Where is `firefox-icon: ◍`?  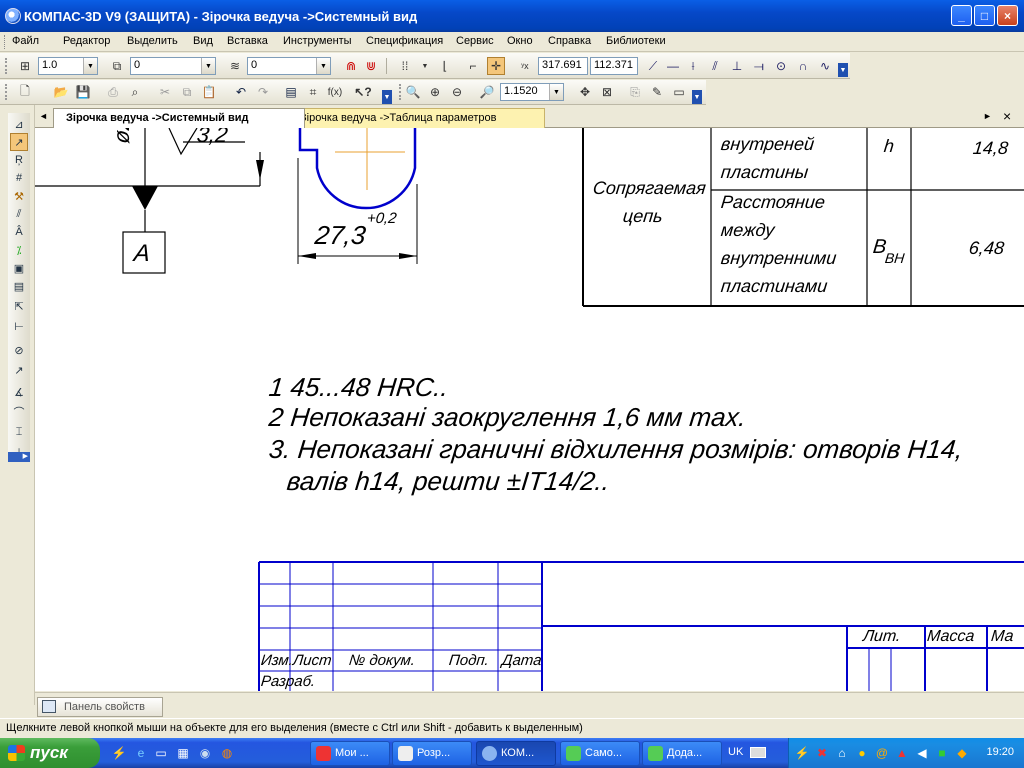 firefox-icon: ◍ is located at coordinates (227, 753).